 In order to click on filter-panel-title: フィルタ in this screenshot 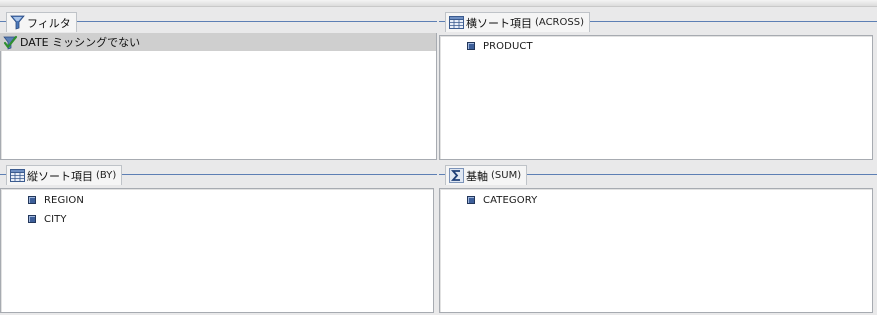, I will do `click(49, 23)`.